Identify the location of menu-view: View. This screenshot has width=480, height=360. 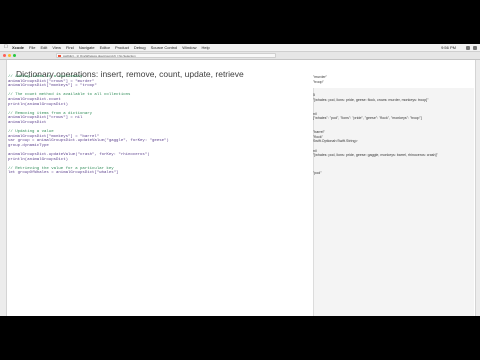
(56, 47).